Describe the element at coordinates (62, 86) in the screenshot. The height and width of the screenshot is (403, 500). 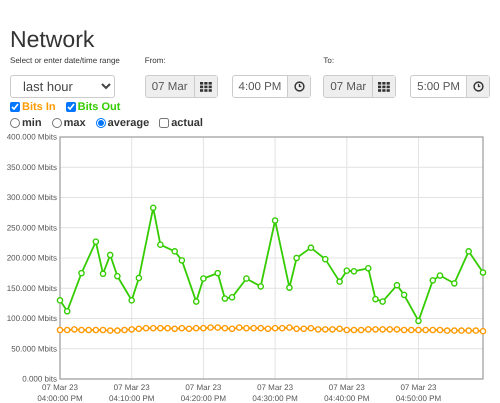
I see `range-select: last hour` at that location.